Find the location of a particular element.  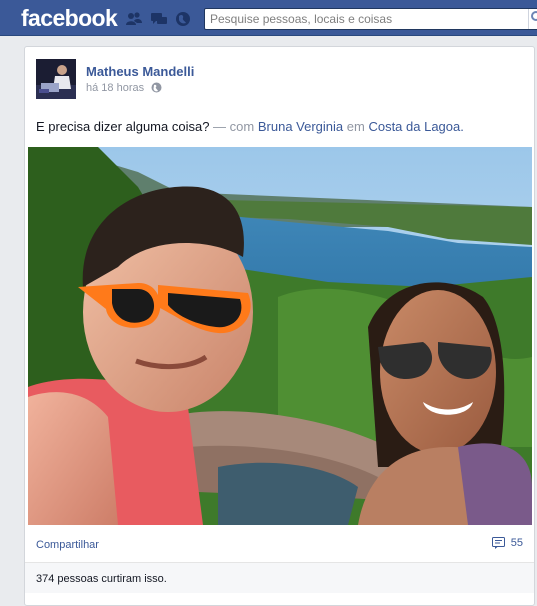

post-actions: Compartilhar 55 is located at coordinates (279, 544).